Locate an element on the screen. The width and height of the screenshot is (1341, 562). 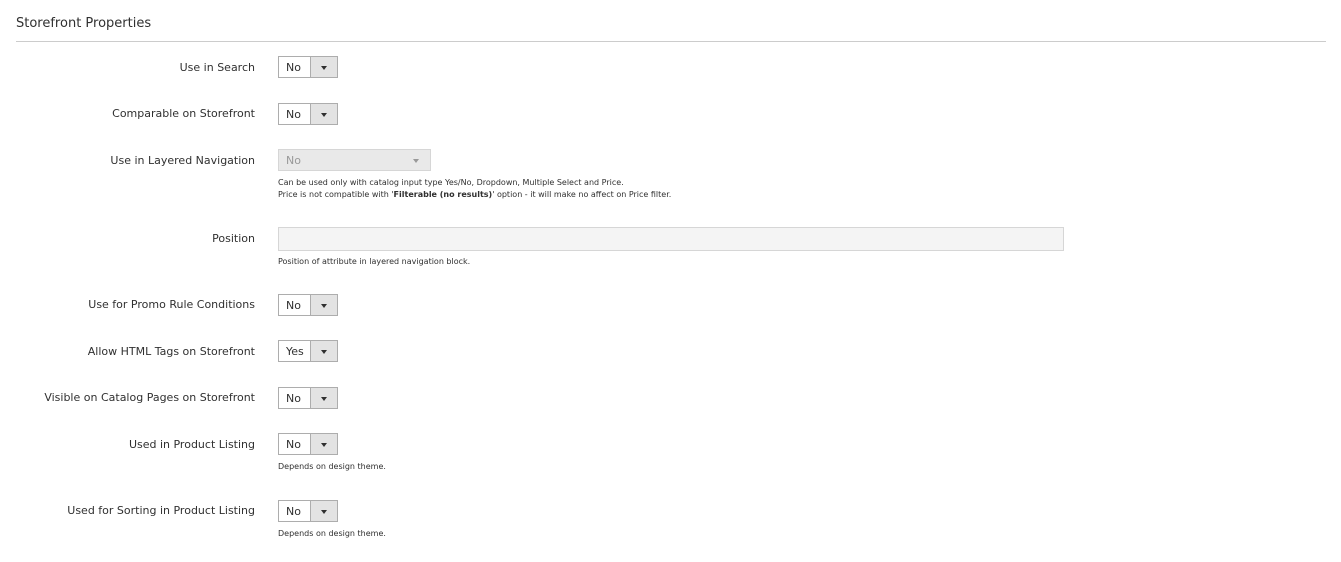
sorting-label: Used for Sorting in Product Listing is located at coordinates (161, 510).